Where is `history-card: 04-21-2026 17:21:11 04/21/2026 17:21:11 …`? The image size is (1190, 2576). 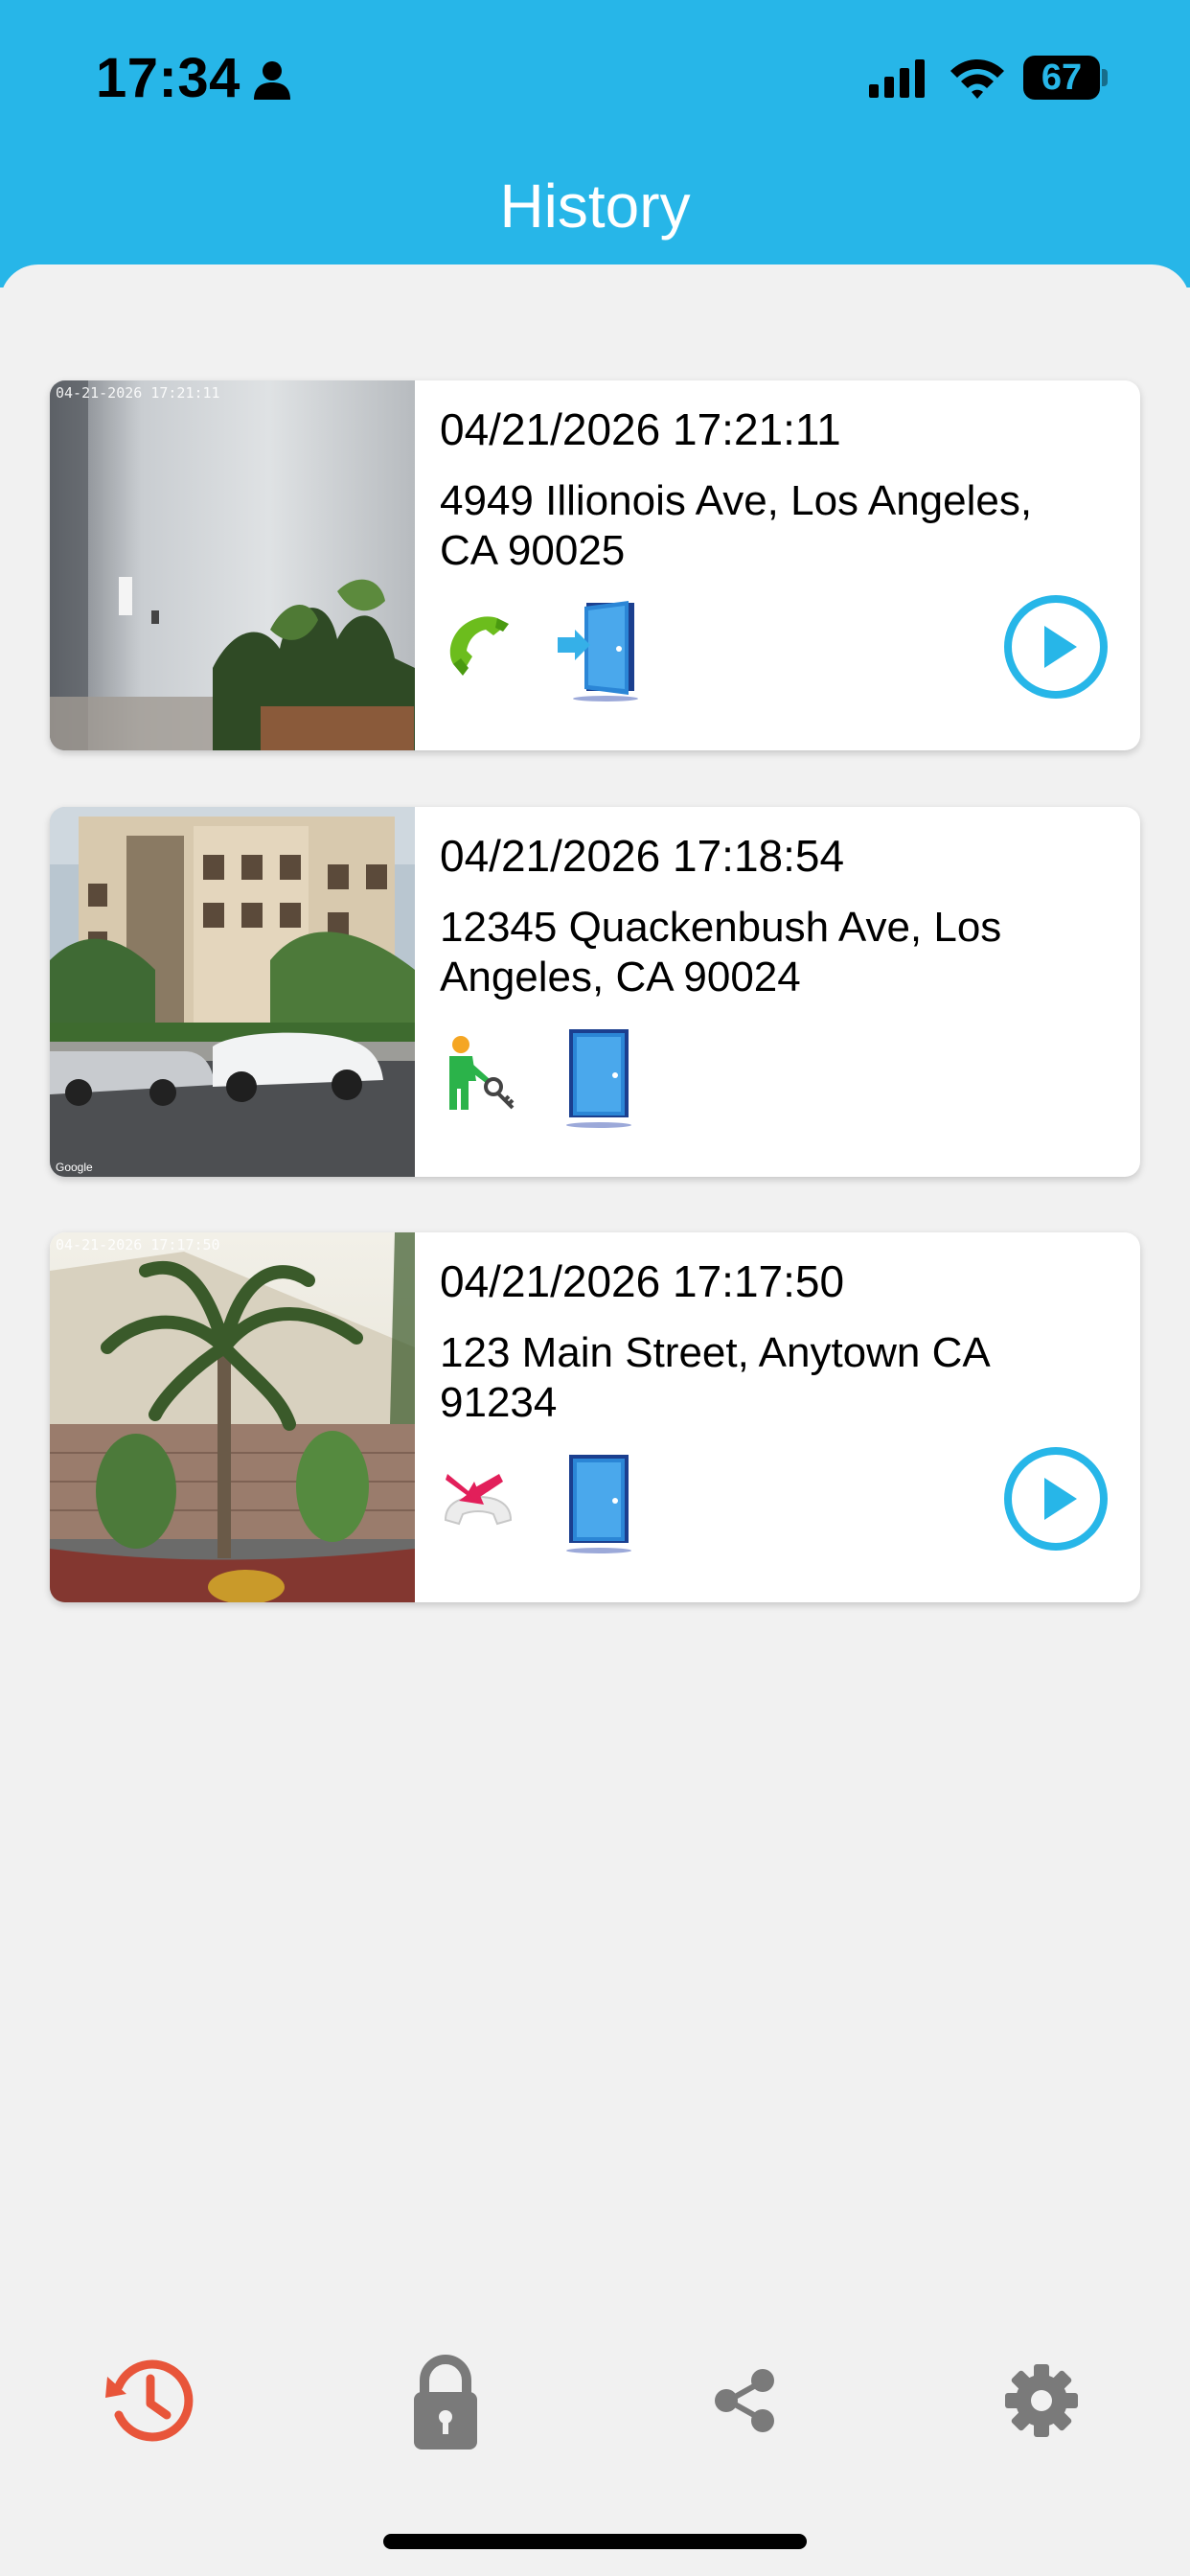 history-card: 04-21-2026 17:21:11 04/21/2026 17:21:11 … is located at coordinates (595, 565).